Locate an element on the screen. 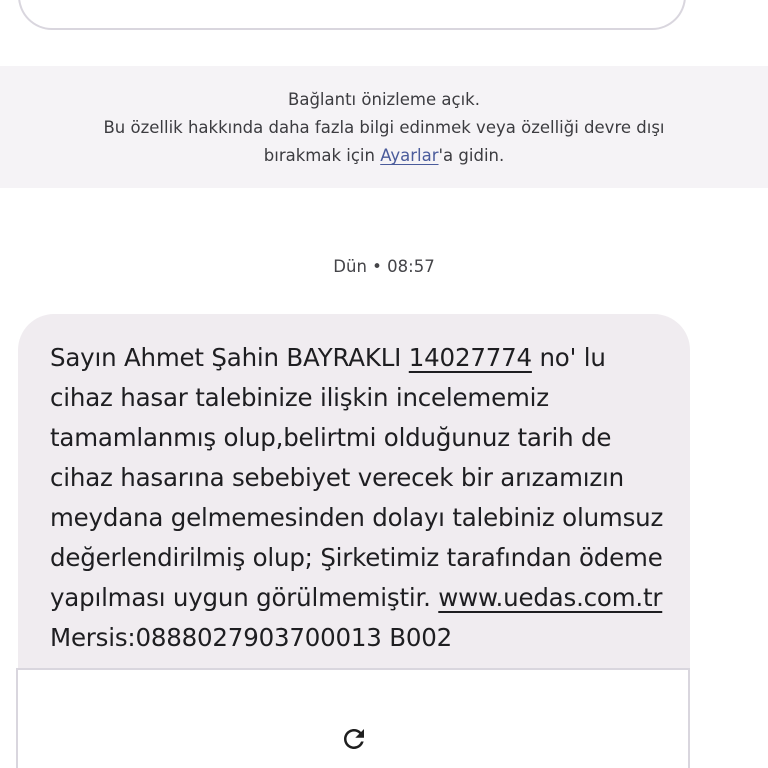 The image size is (768, 768). reference-number-link: 14027774 is located at coordinates (470, 357).